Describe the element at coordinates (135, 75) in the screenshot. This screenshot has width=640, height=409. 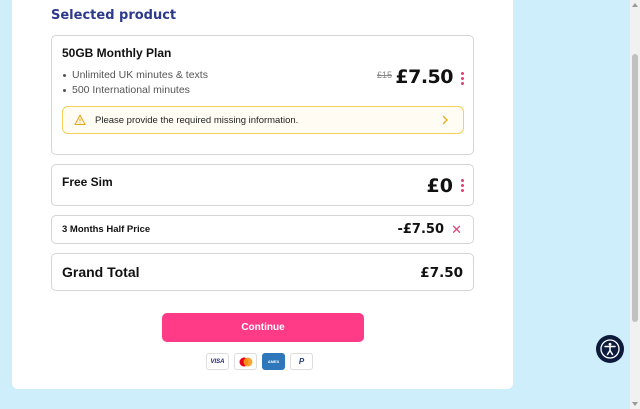
I see `plan-feature: Unlimited UK minutes & texts` at that location.